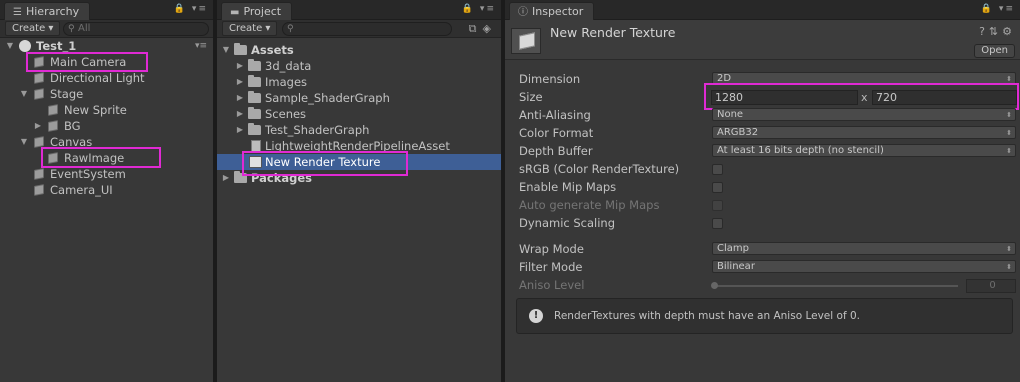  I want to click on project-item-scenes: ▶ Scenes, so click(359, 114).